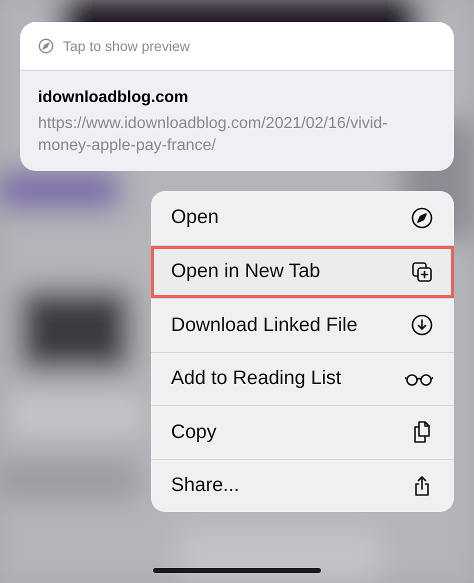 This screenshot has height=583, width=474. I want to click on new-tab-icon, so click(422, 272).